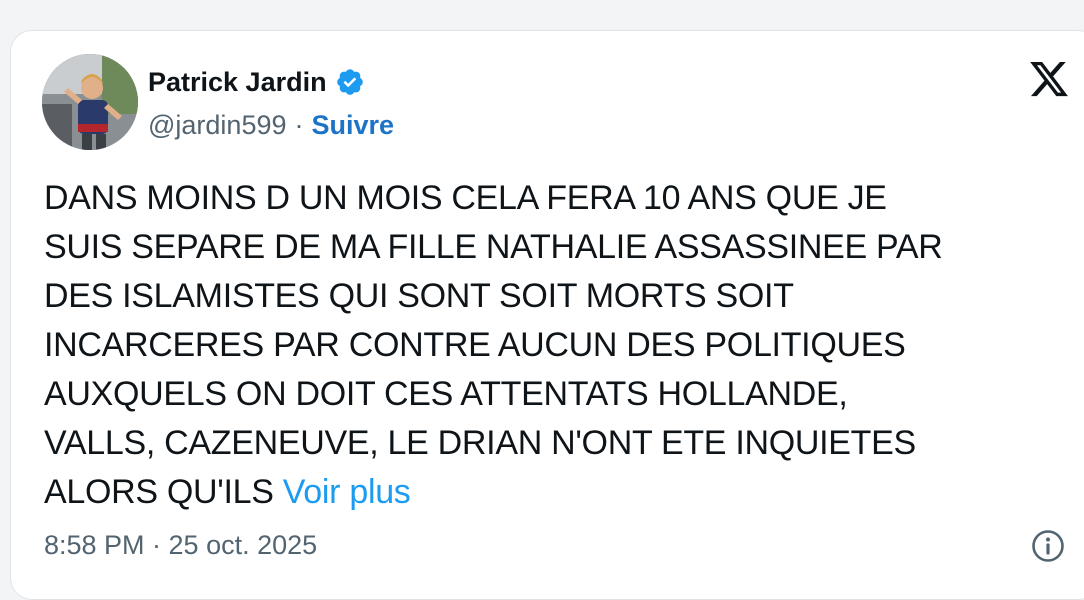 This screenshot has height=600, width=1084. I want to click on handle-row: @jardin599 · Suivre, so click(271, 125).